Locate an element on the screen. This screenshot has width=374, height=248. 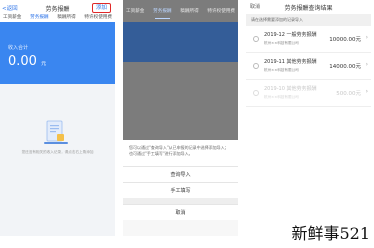
income-total-card: 收入合计 0.00 元 is located at coordinates (57, 53).